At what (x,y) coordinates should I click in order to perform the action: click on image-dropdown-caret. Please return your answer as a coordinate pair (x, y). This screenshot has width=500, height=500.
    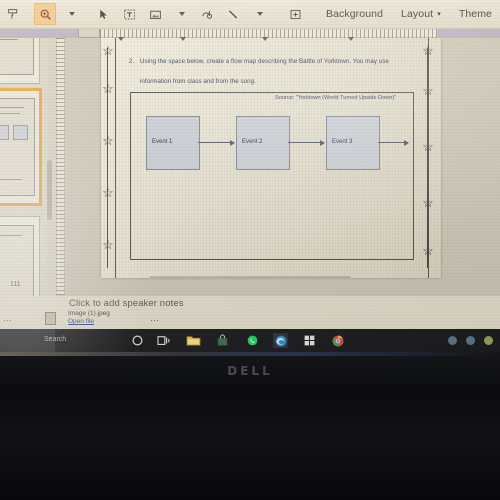
    Looking at the image, I should click on (181, 14).